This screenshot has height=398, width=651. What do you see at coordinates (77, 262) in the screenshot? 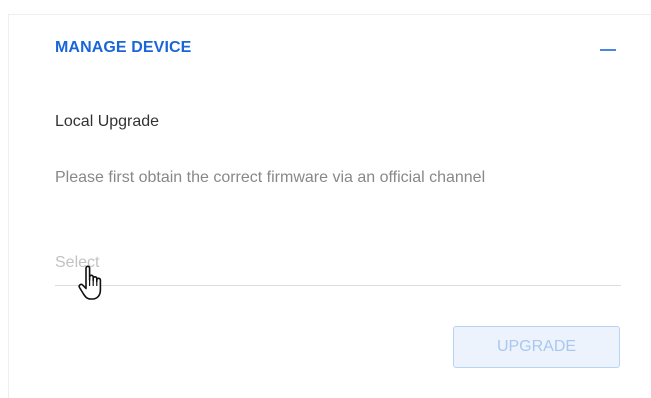
I see `select-placeholder: Select` at bounding box center [77, 262].